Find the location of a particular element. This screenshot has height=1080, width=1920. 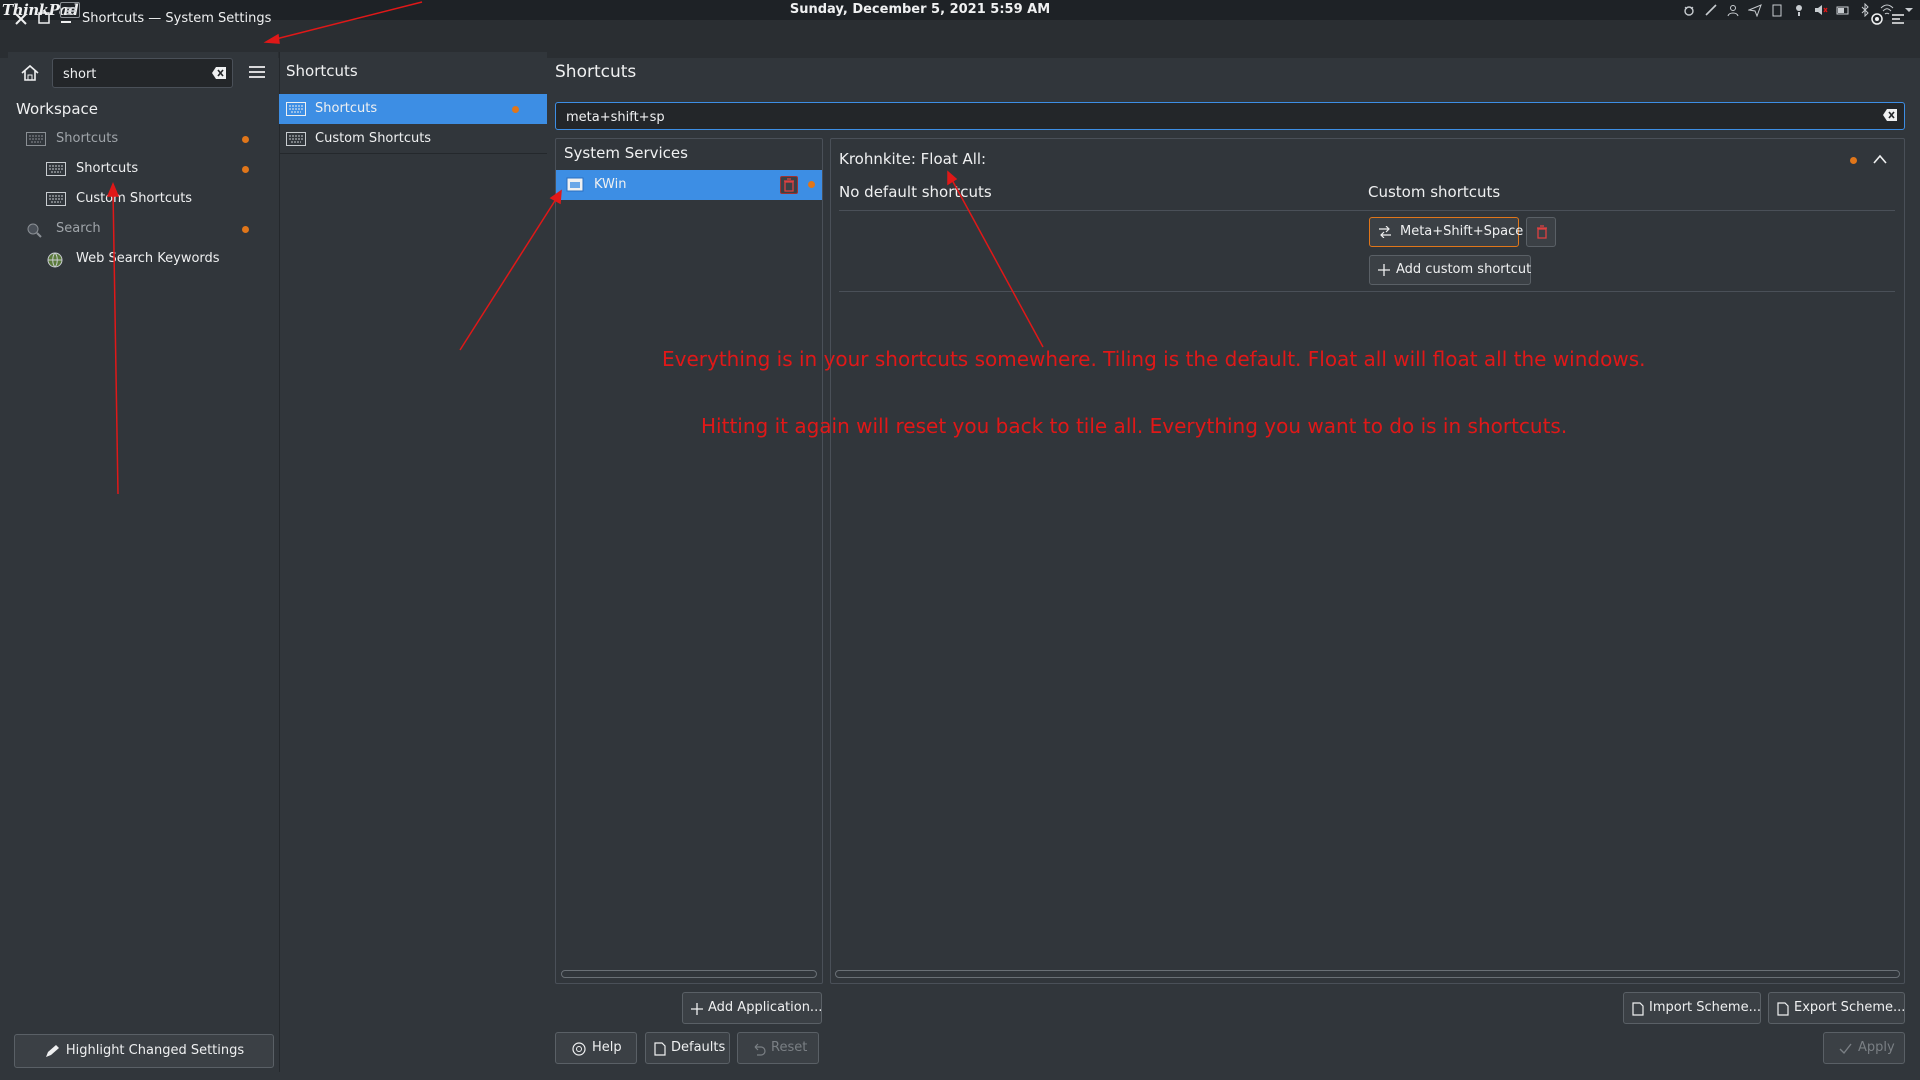

custom-shortcut-button: Meta+Shift+Space is located at coordinates (1446, 232).